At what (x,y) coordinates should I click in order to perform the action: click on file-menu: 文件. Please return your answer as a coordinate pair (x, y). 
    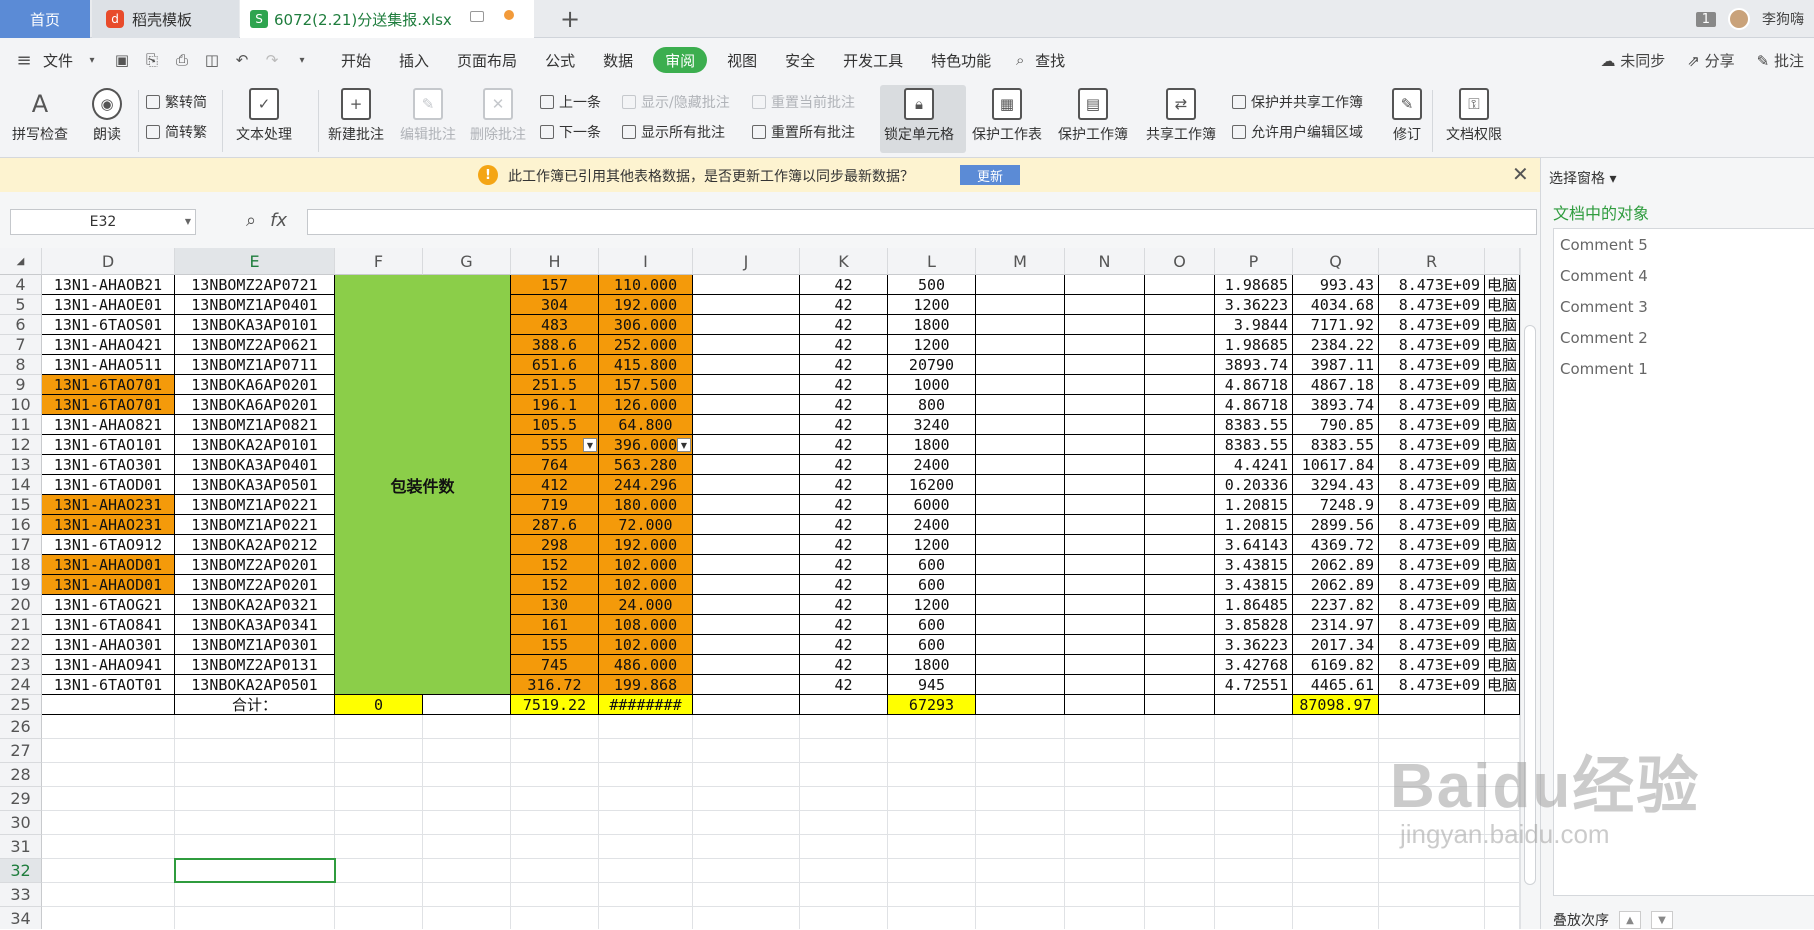
    Looking at the image, I should click on (58, 60).